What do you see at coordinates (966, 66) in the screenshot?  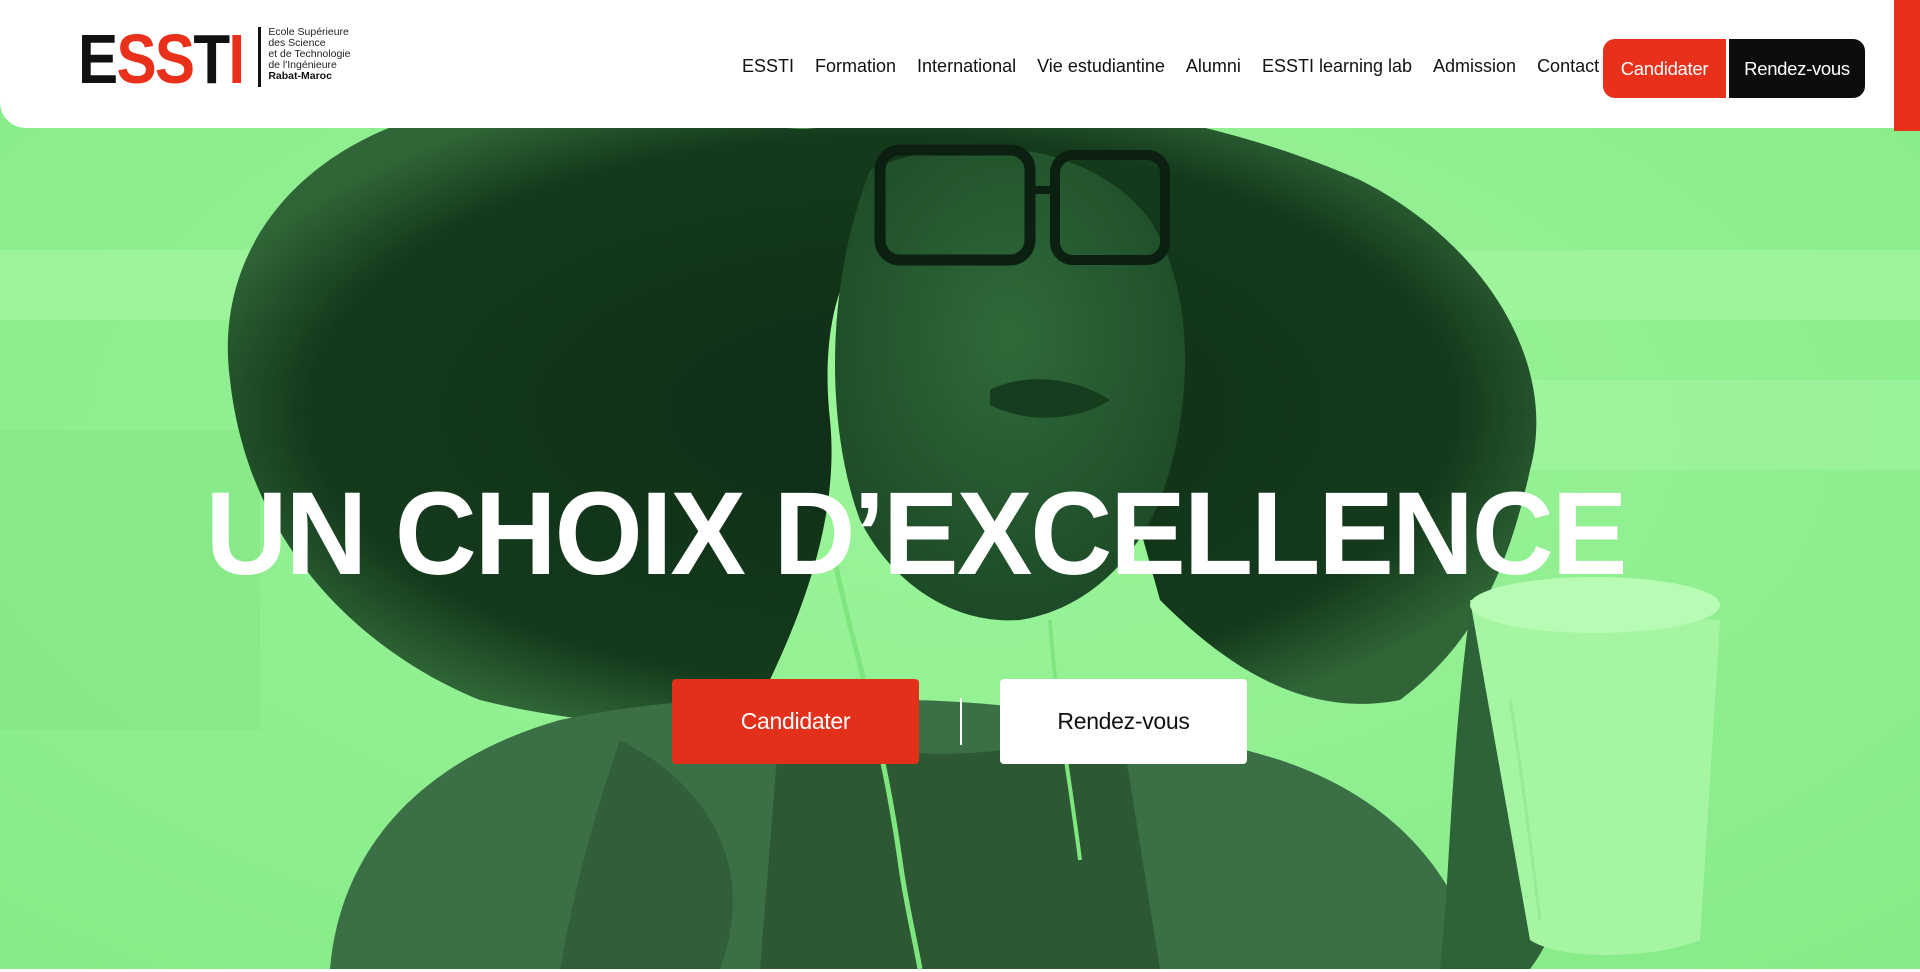 I see `nav-item-international: International` at bounding box center [966, 66].